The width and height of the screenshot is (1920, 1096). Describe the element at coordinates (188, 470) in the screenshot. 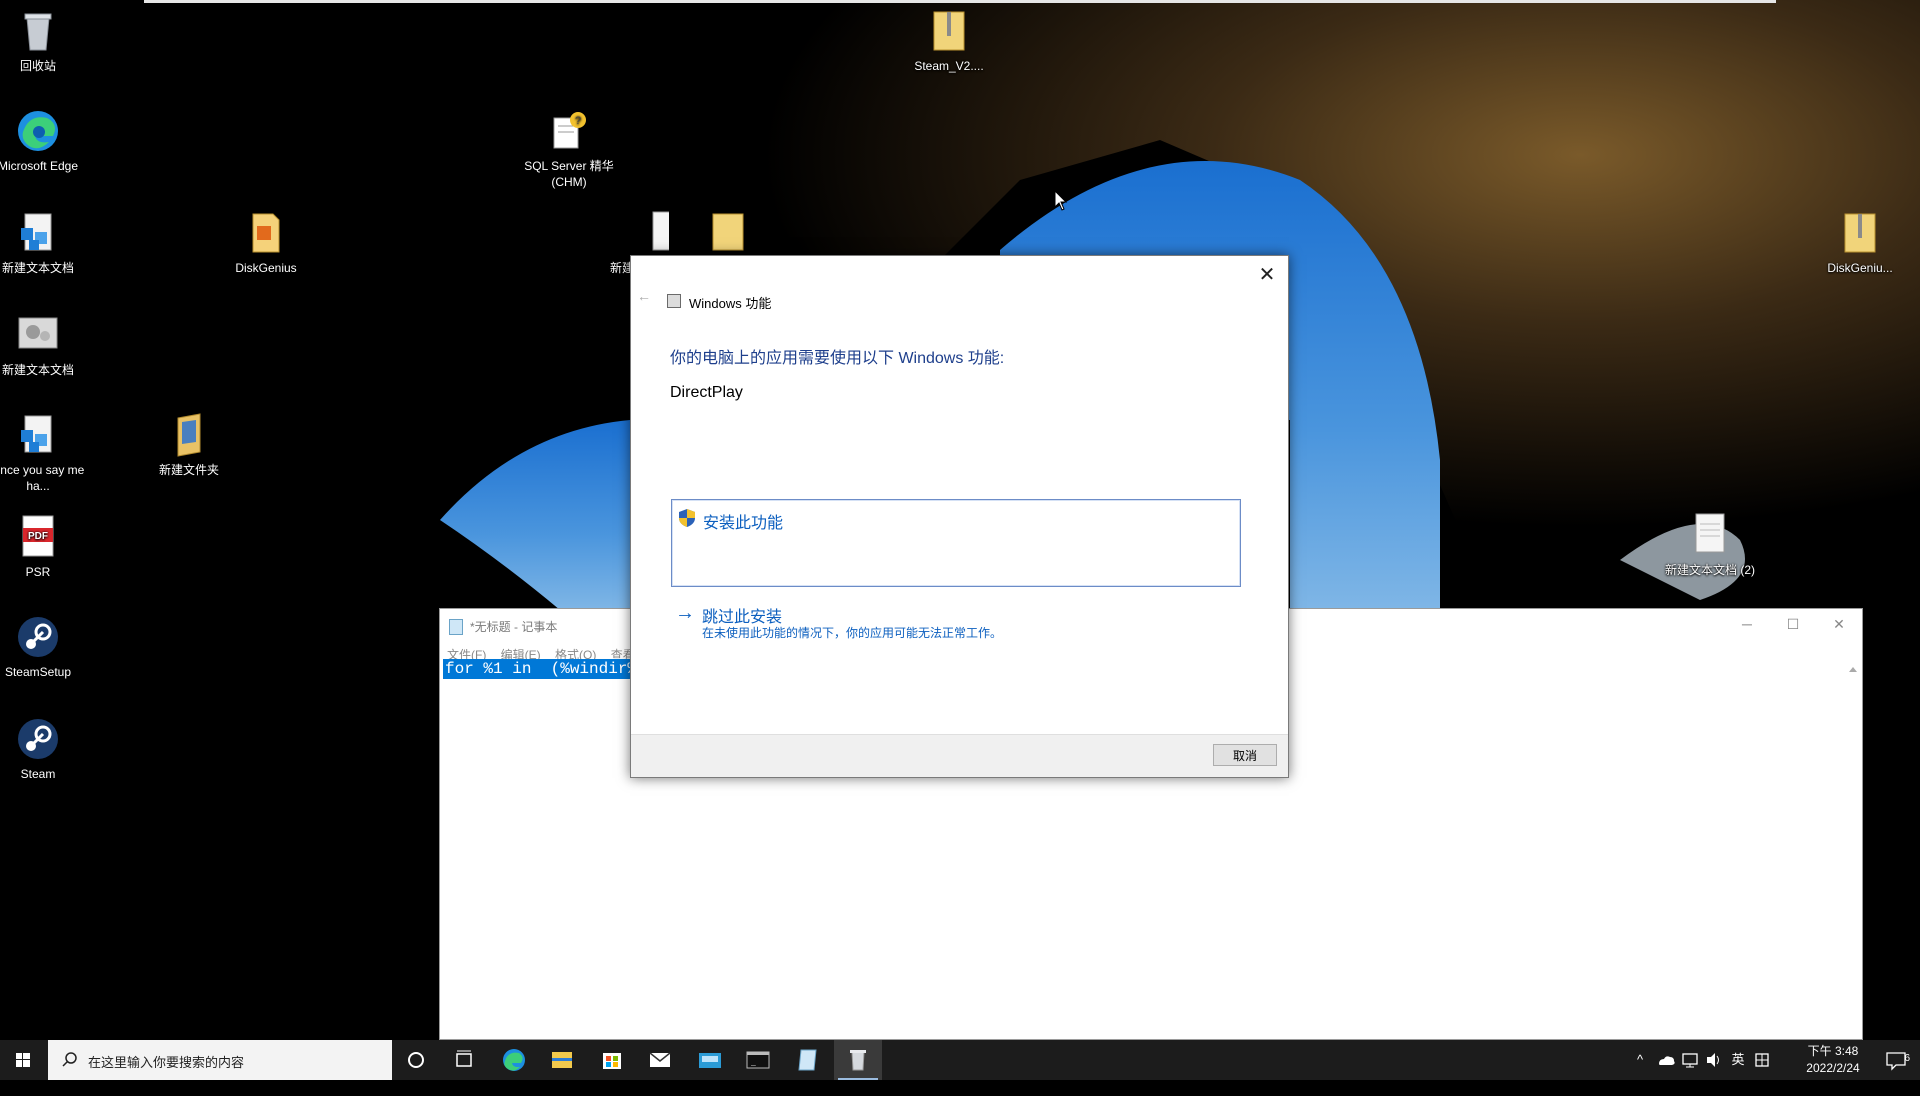

I see `desktop-icon-label: 新建文件夹` at that location.